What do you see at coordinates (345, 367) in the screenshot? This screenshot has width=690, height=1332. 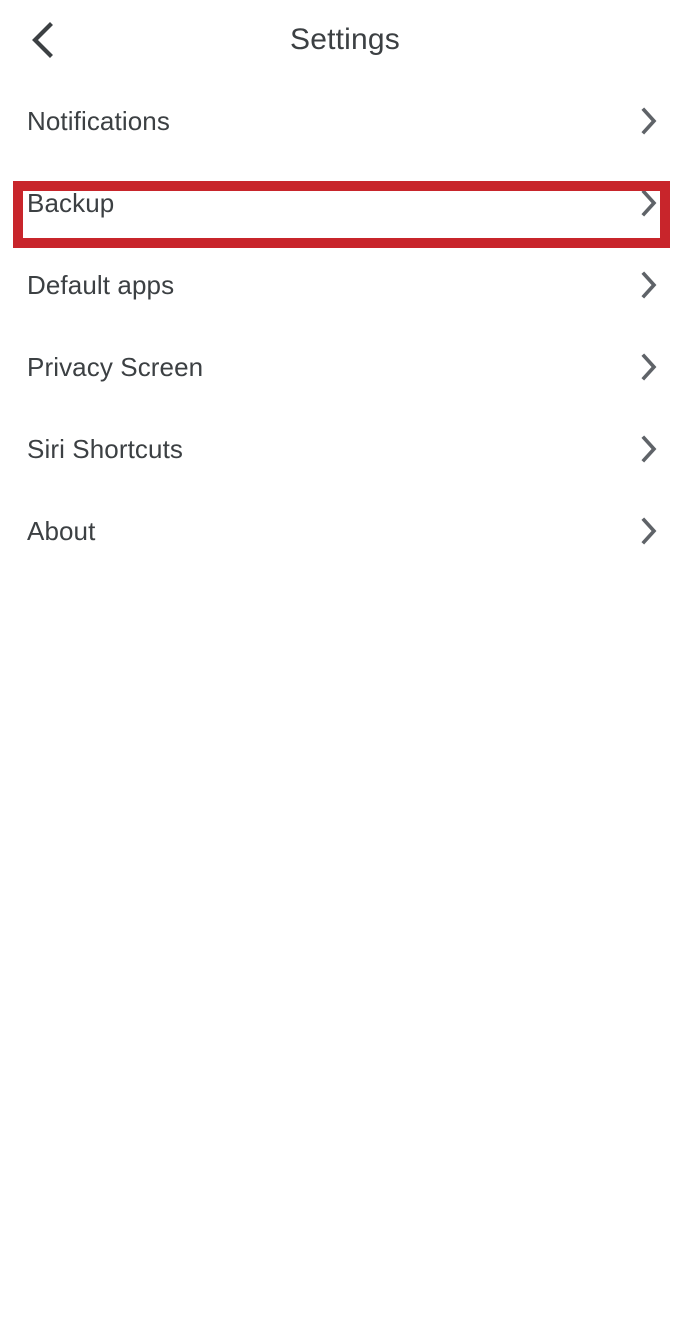 I see `list-item-privacy-screen: Privacy Screen` at bounding box center [345, 367].